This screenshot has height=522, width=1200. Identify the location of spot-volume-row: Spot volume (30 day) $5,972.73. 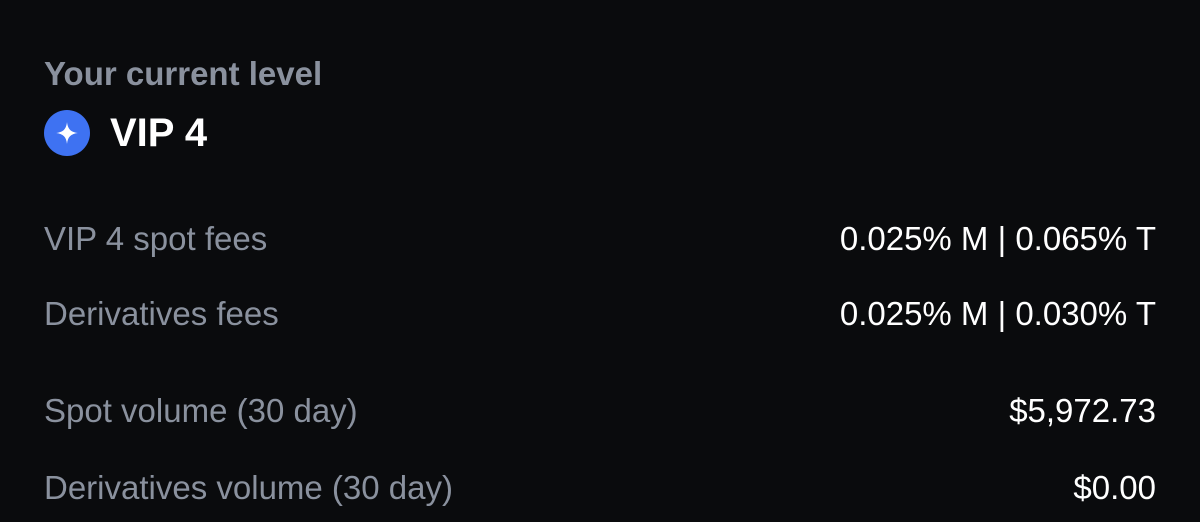
(600, 411).